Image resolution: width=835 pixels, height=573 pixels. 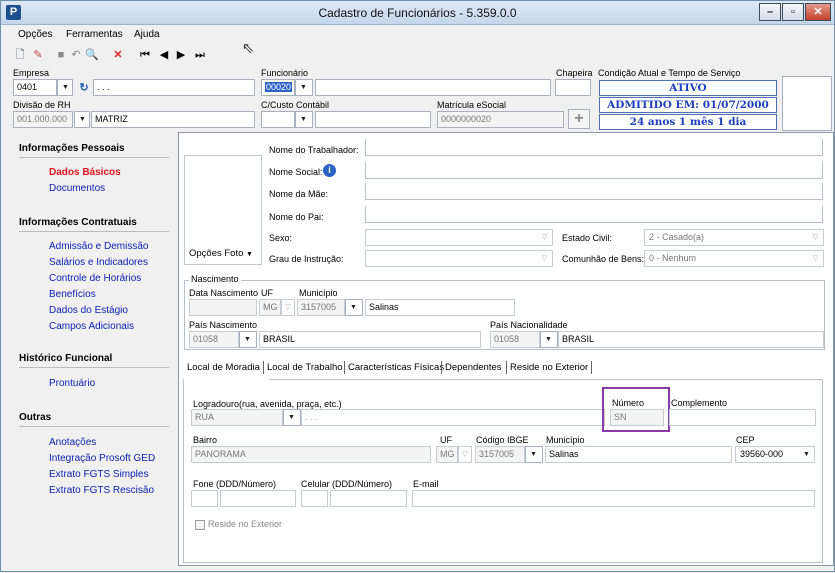 What do you see at coordinates (549, 339) in the screenshot?
I see `pais-nacionalidade-dropdown: ▼` at bounding box center [549, 339].